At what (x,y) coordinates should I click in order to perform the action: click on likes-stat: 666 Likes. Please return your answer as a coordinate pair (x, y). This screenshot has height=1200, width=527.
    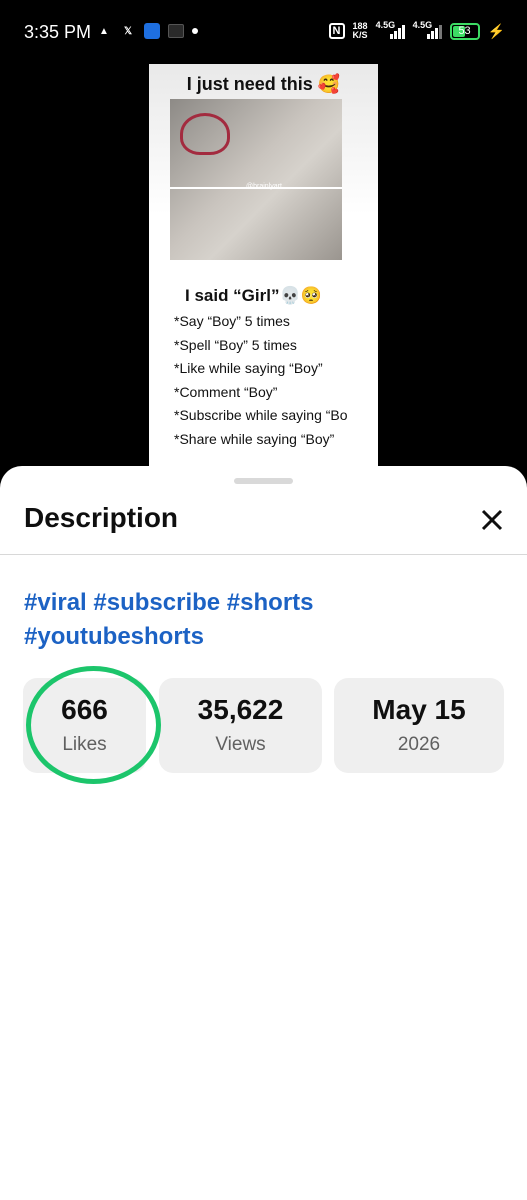
    Looking at the image, I should click on (84, 725).